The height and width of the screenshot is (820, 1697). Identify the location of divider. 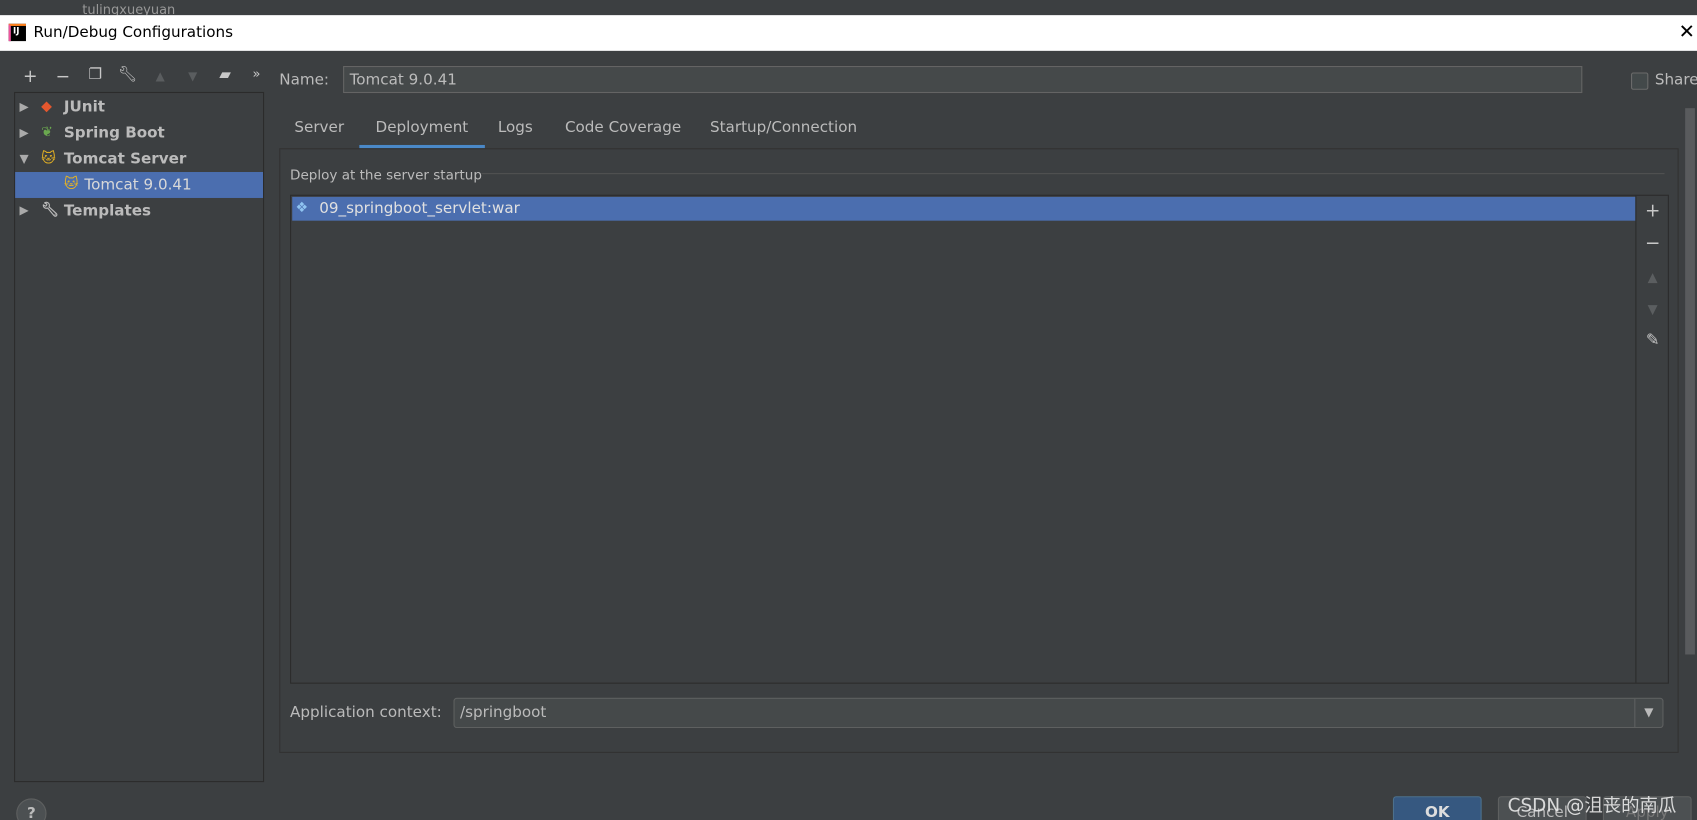
(1073, 174).